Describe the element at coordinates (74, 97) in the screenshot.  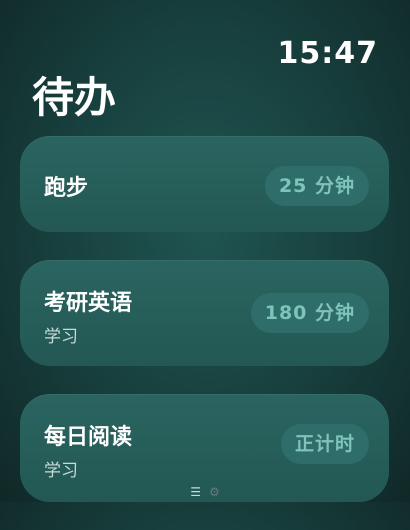
I see `page-title: 待办` at that location.